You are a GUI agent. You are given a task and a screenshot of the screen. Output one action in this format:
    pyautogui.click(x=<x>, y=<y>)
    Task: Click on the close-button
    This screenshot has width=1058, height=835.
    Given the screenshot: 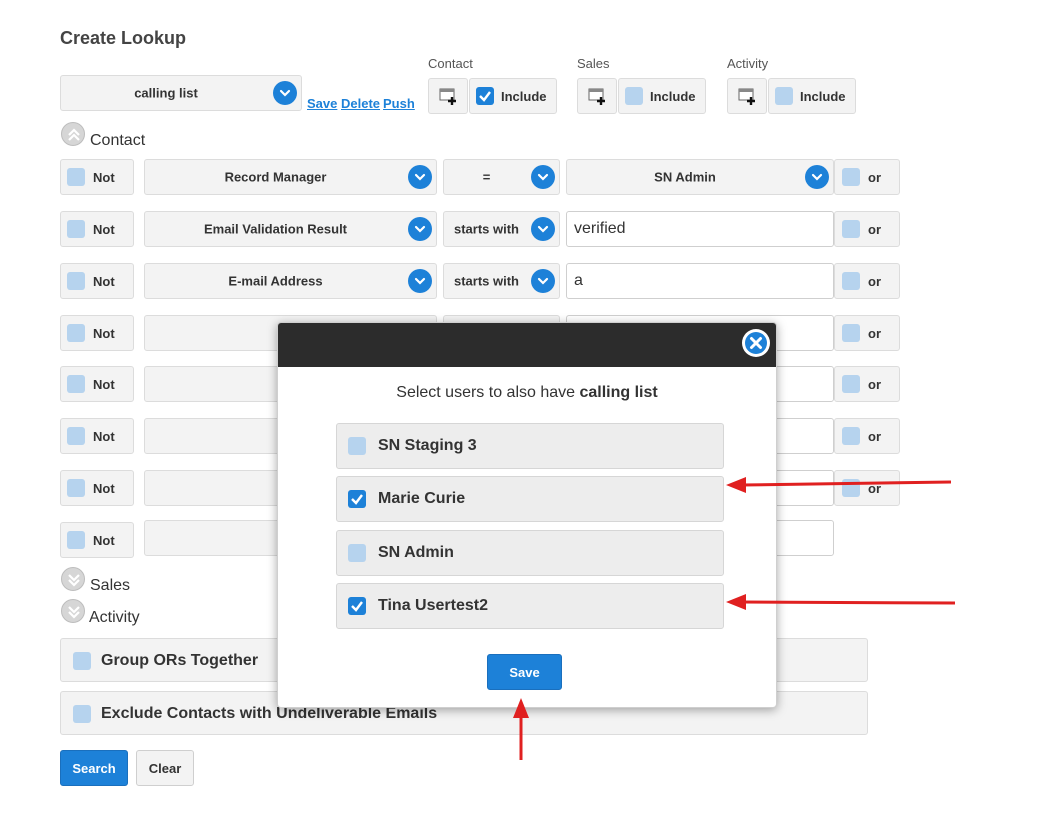 What is the action you would take?
    pyautogui.click(x=756, y=343)
    